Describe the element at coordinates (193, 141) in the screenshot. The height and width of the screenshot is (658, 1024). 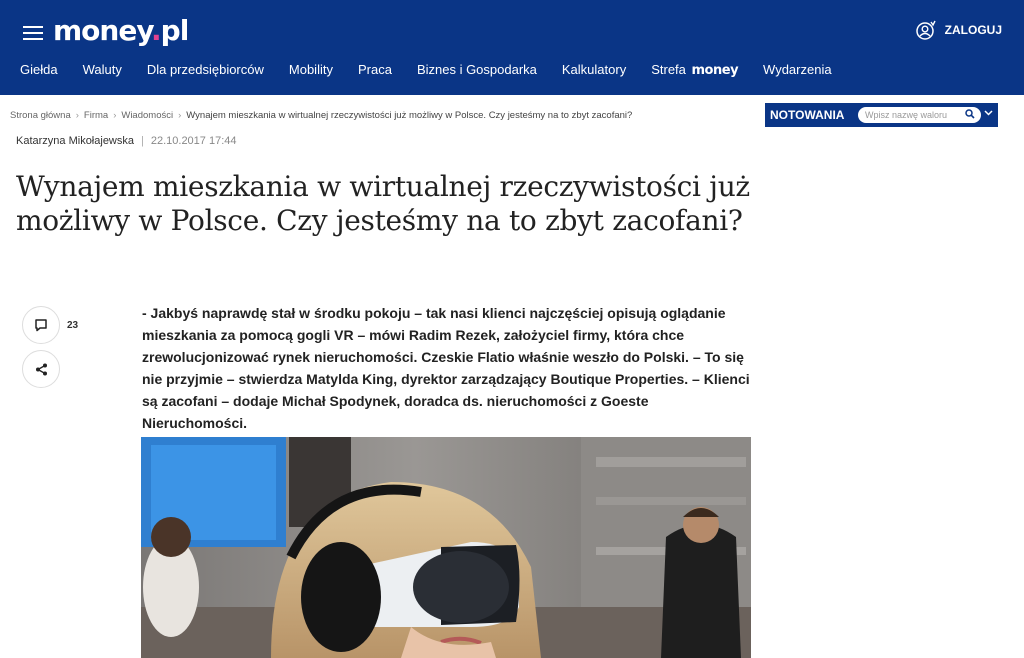
I see `publish-date: 22.10.2017 17:44` at that location.